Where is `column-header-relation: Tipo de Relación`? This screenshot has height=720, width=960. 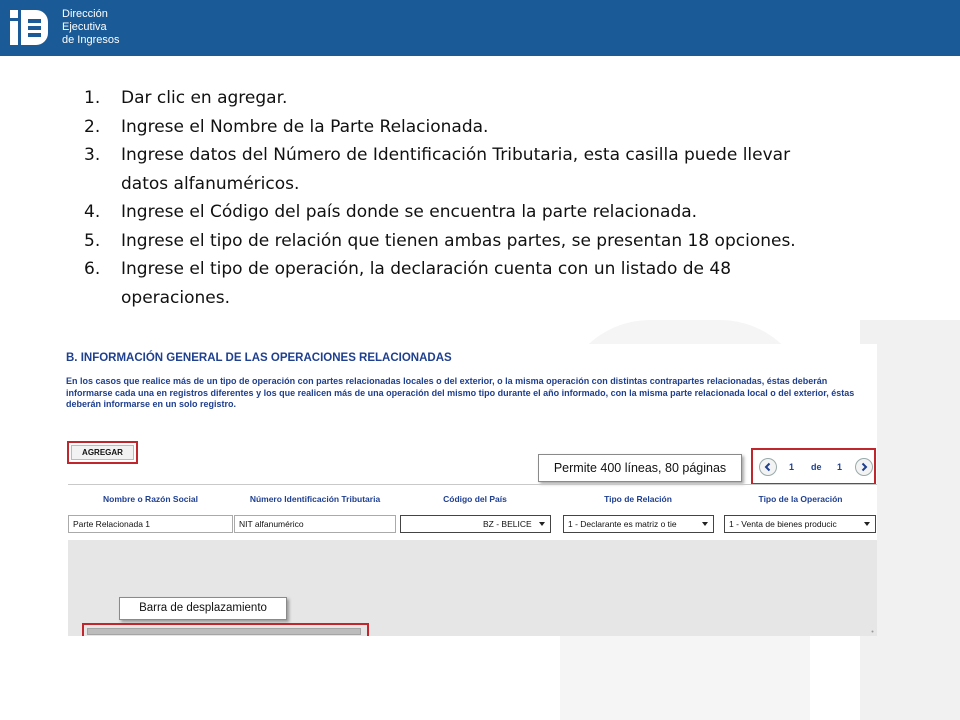
column-header-relation: Tipo de Relación is located at coordinates (638, 499).